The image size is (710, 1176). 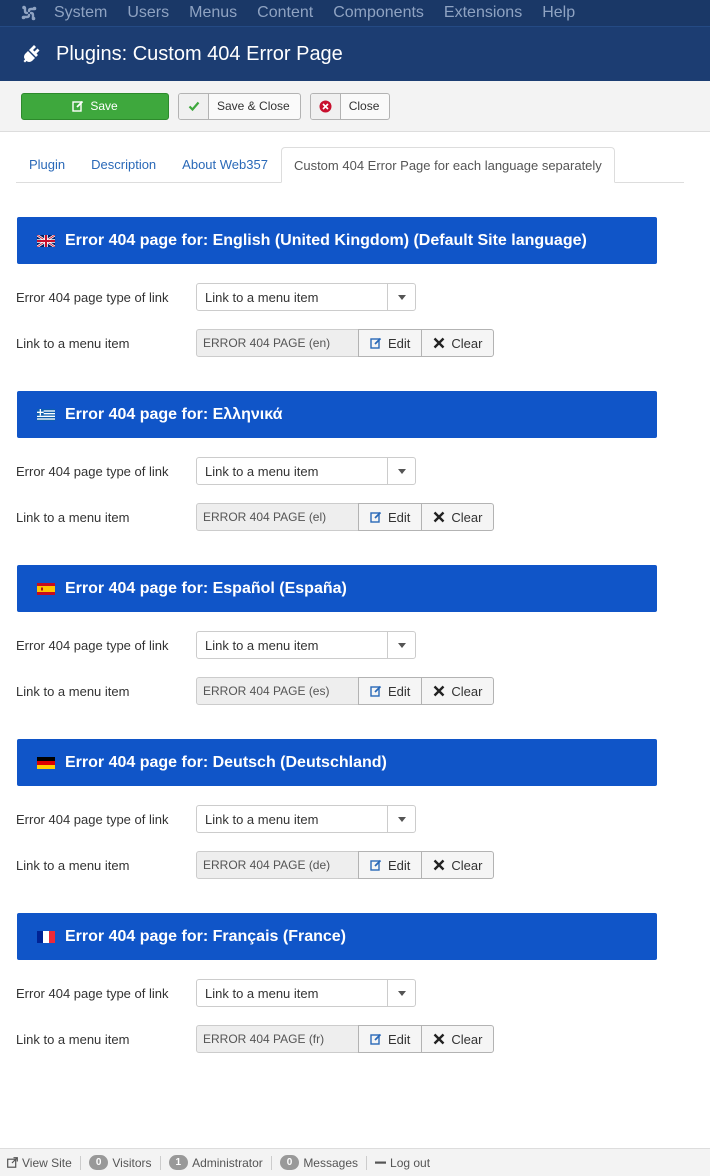 I want to click on close-circle-icon, so click(x=325, y=106).